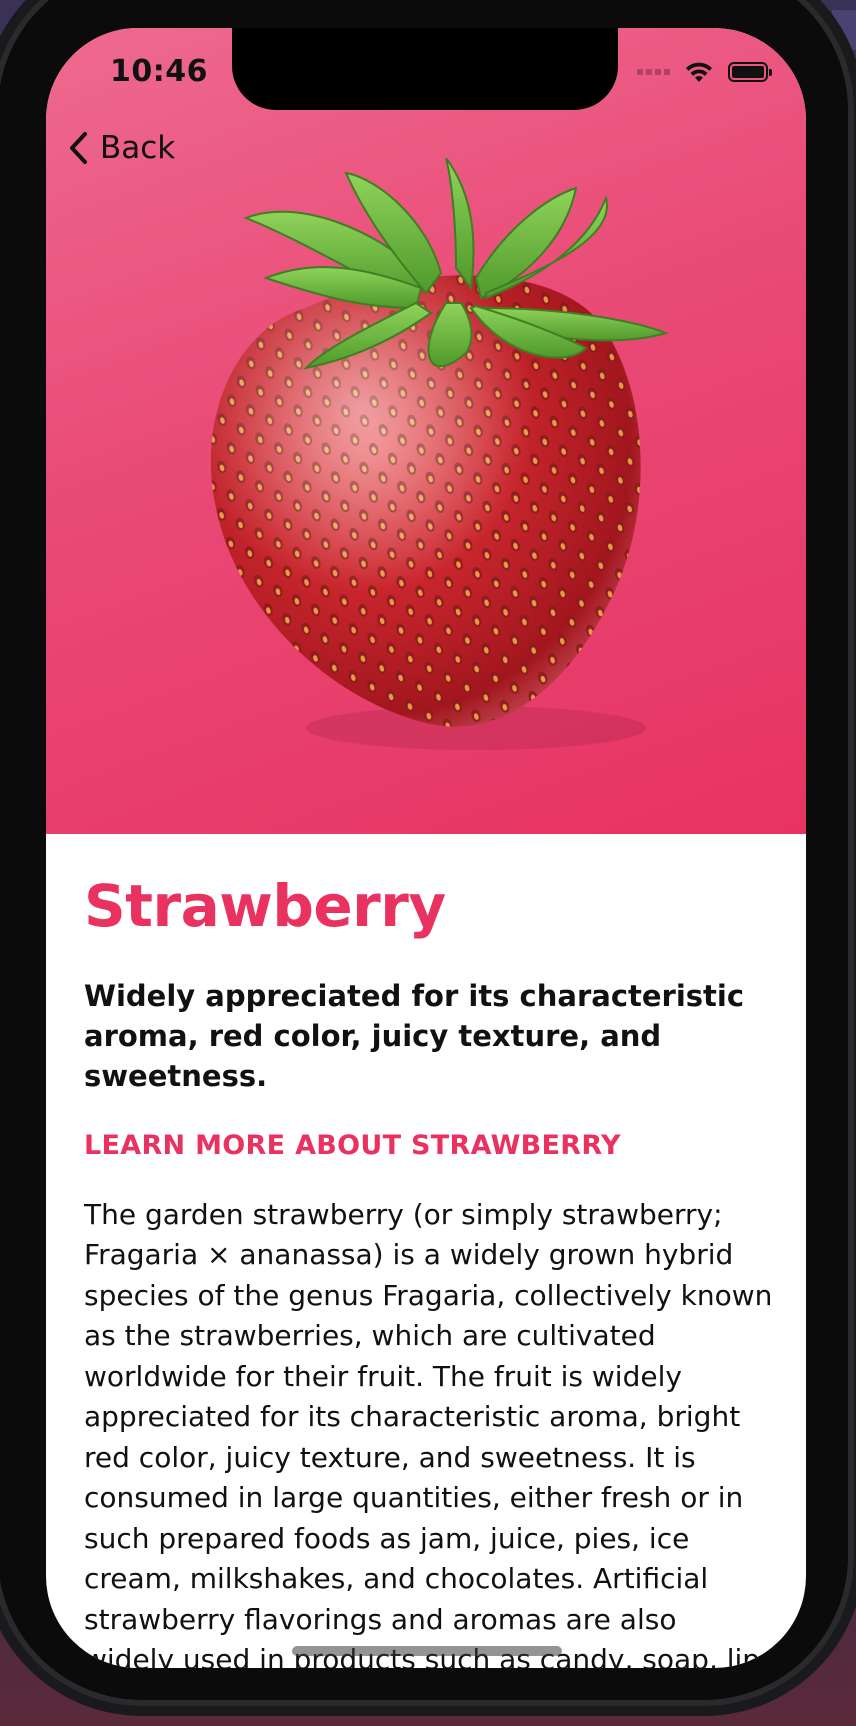 The height and width of the screenshot is (1726, 856). I want to click on learn-more-link: LEARN MORE ABOUT STRAWBERRY, so click(352, 1145).